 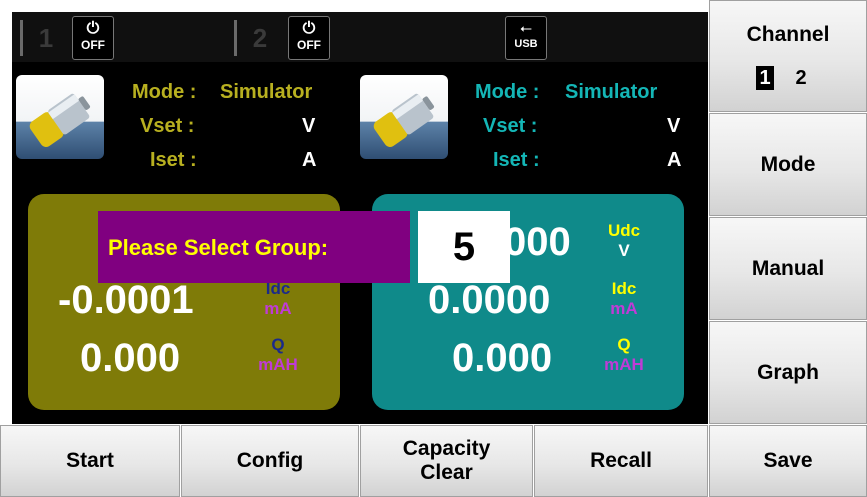 What do you see at coordinates (765, 78) in the screenshot?
I see `channel-option-1: 1` at bounding box center [765, 78].